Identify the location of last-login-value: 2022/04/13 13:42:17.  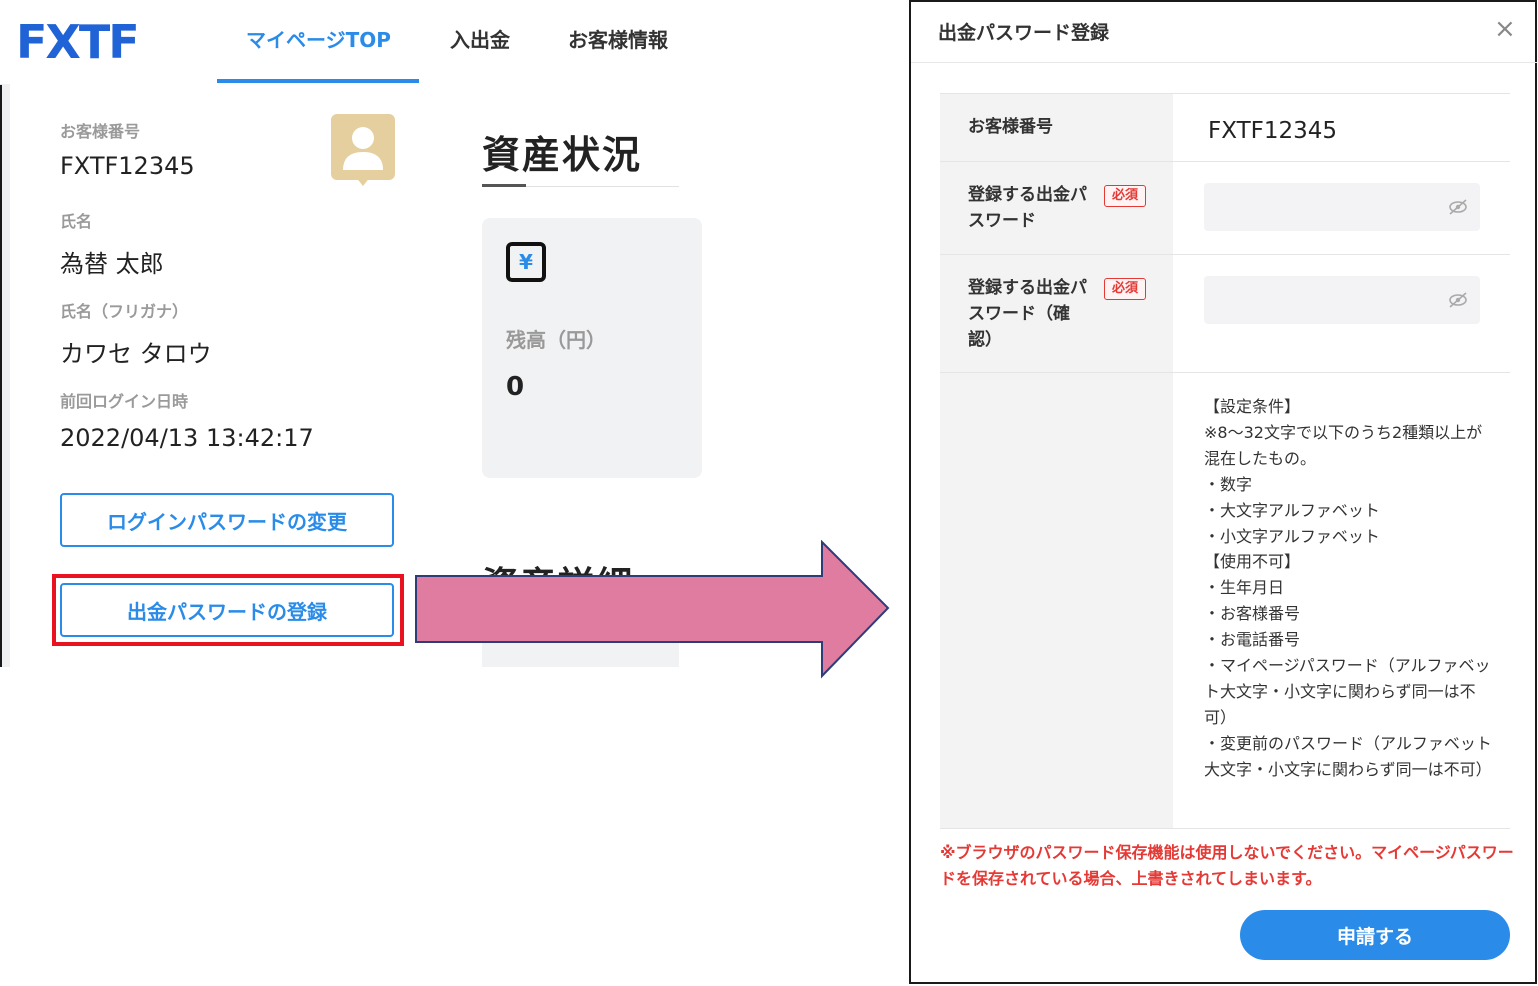
(187, 438).